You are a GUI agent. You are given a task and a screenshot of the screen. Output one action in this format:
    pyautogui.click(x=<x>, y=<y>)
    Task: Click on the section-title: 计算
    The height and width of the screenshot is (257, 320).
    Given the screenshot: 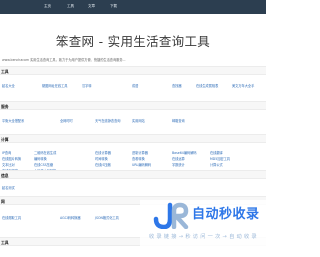 What is the action you would take?
    pyautogui.click(x=5, y=139)
    